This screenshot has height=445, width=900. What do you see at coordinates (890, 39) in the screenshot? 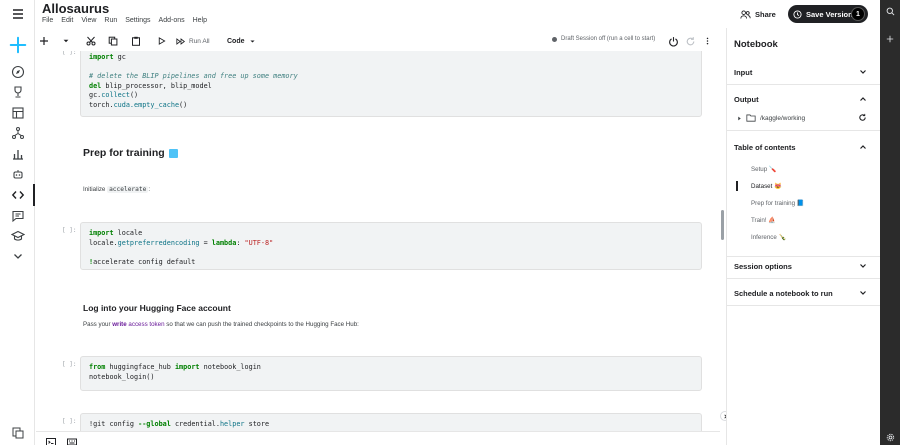
I see `add-plus-icon` at bounding box center [890, 39].